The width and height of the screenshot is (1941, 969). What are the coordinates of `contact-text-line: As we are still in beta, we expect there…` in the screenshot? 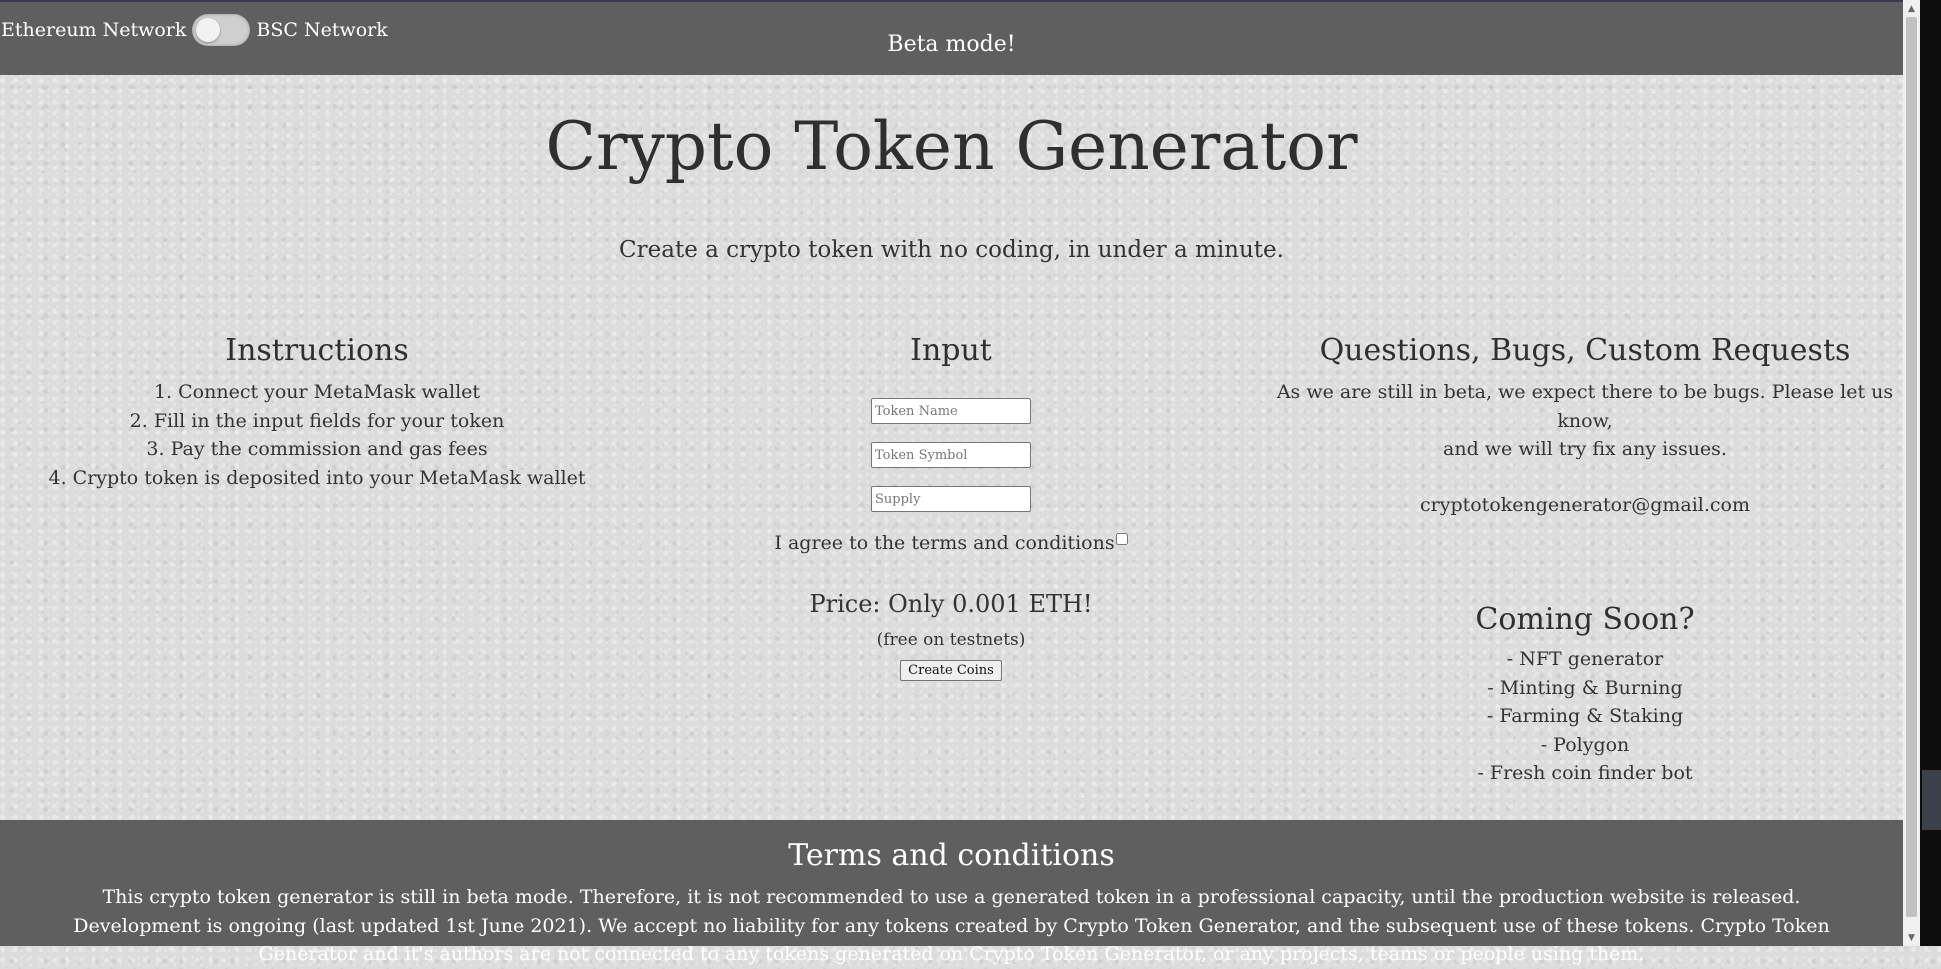 It's located at (1585, 406).